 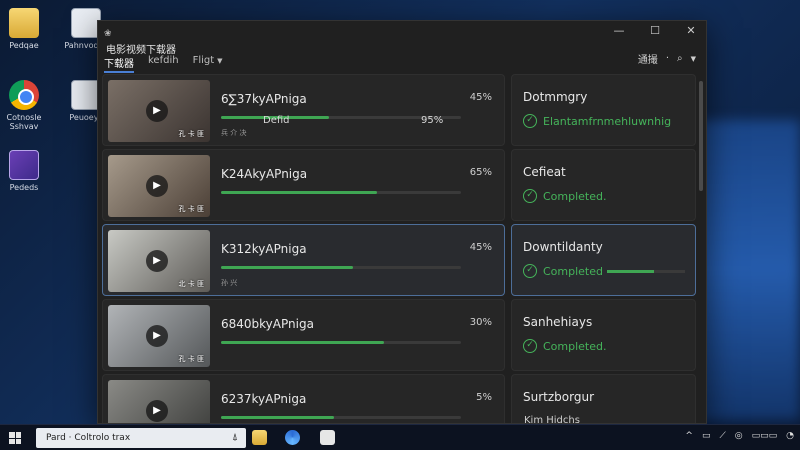 What do you see at coordinates (264, 99) in the screenshot?
I see `download-title: 6∑37kyAPniga` at bounding box center [264, 99].